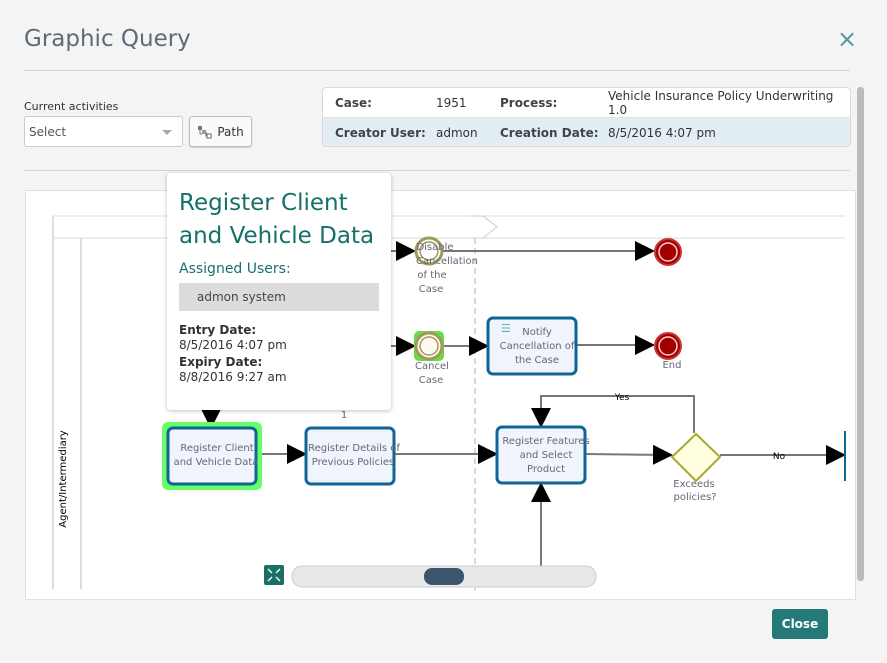 The width and height of the screenshot is (887, 663). Describe the element at coordinates (457, 132) in the screenshot. I see `creator-value: admon` at that location.